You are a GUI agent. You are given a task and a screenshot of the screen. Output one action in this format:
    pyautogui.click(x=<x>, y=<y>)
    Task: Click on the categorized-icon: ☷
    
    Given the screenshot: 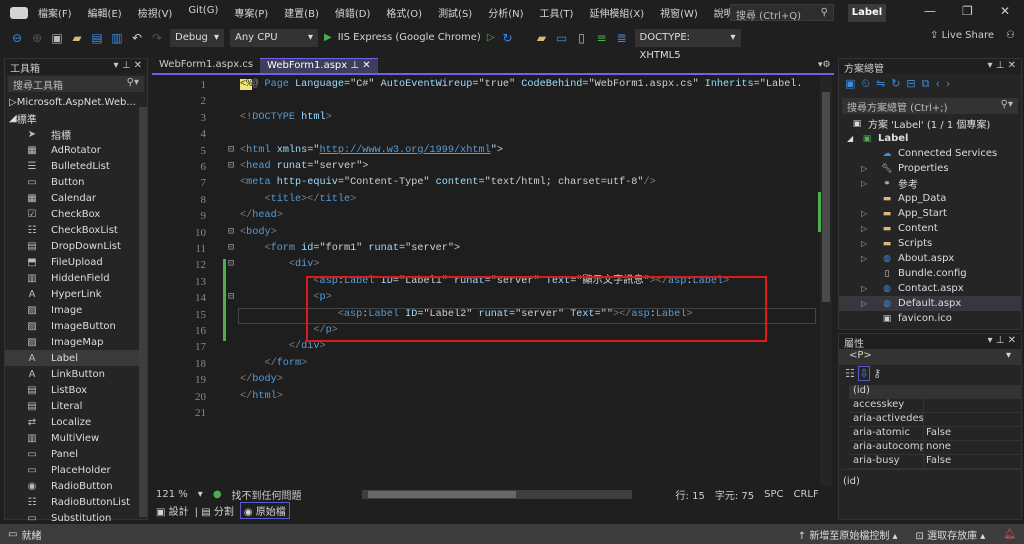 What is the action you would take?
    pyautogui.click(x=850, y=373)
    